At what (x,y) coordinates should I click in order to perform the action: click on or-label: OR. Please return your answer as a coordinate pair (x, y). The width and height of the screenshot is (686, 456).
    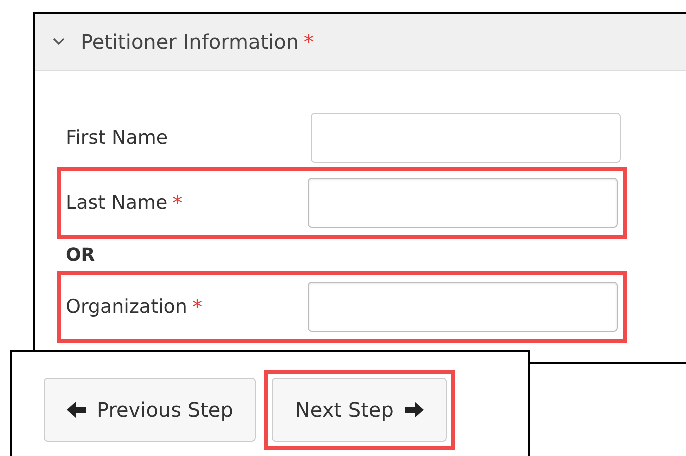
    Looking at the image, I should click on (80, 256).